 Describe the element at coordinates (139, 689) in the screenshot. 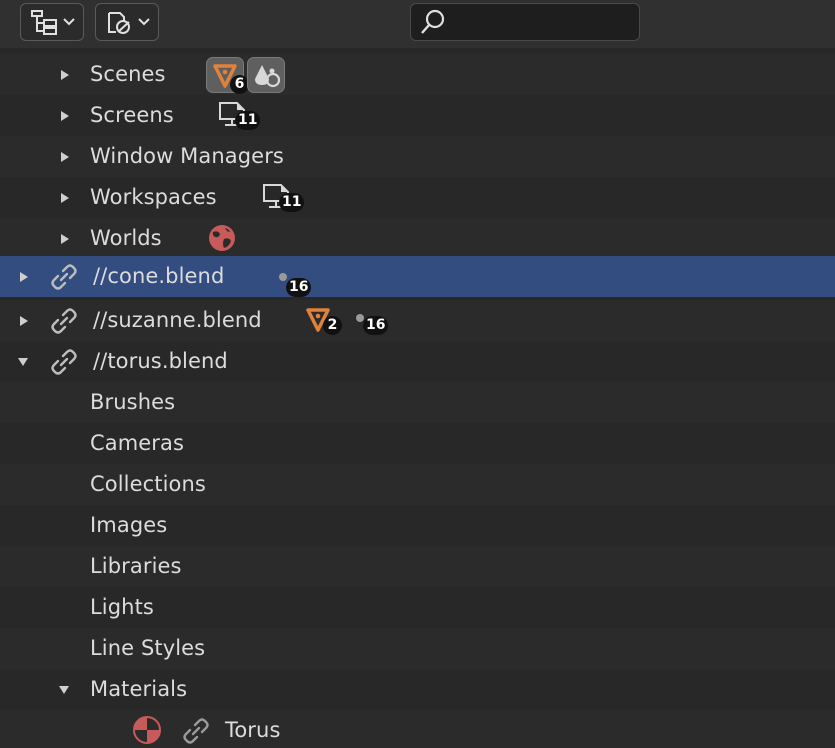

I see `tree-row-label: Materials` at that location.